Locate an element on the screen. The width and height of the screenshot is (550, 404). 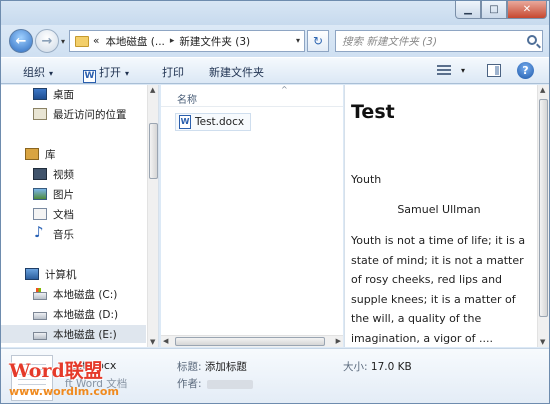
title-value: 添加标题 is located at coordinates (226, 367).